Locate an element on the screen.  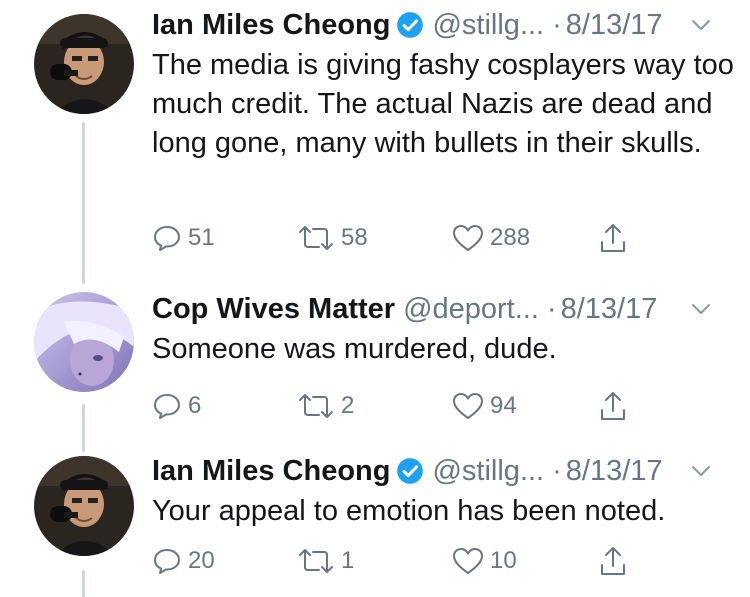
like-count: 10 is located at coordinates (503, 560).